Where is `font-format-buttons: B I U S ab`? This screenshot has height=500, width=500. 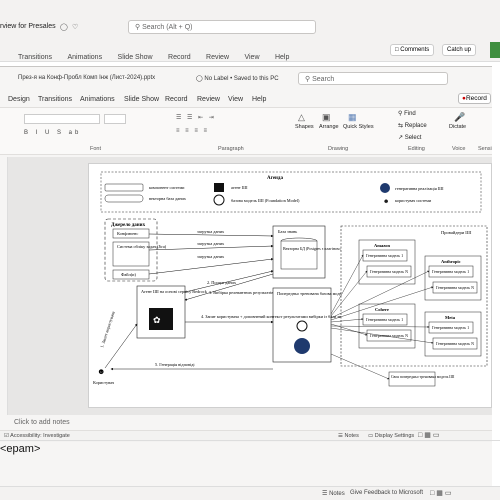
font-format-buttons: B I U S ab is located at coordinates (52, 133).